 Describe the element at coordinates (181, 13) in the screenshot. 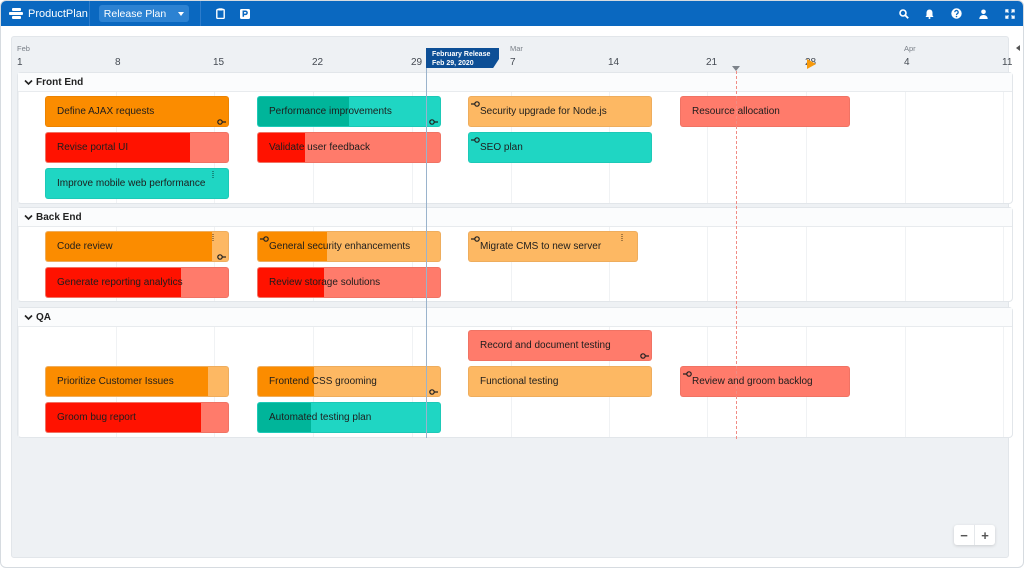

I see `caret-down-icon` at that location.